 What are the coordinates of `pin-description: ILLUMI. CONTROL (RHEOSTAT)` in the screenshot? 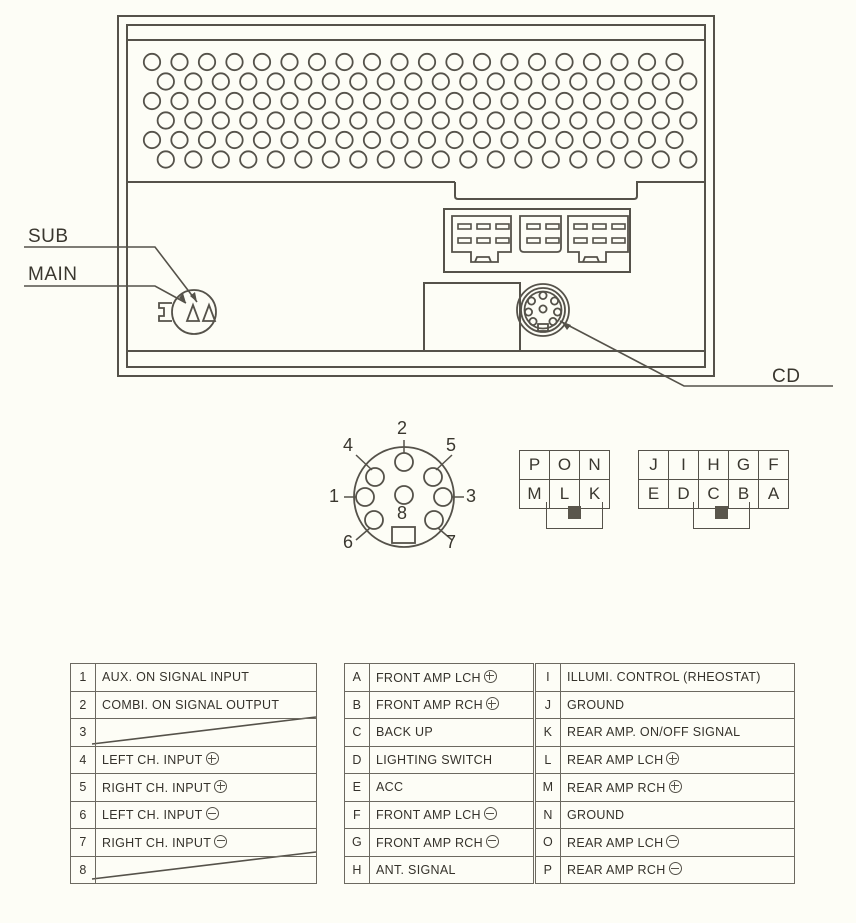 It's located at (677, 677).